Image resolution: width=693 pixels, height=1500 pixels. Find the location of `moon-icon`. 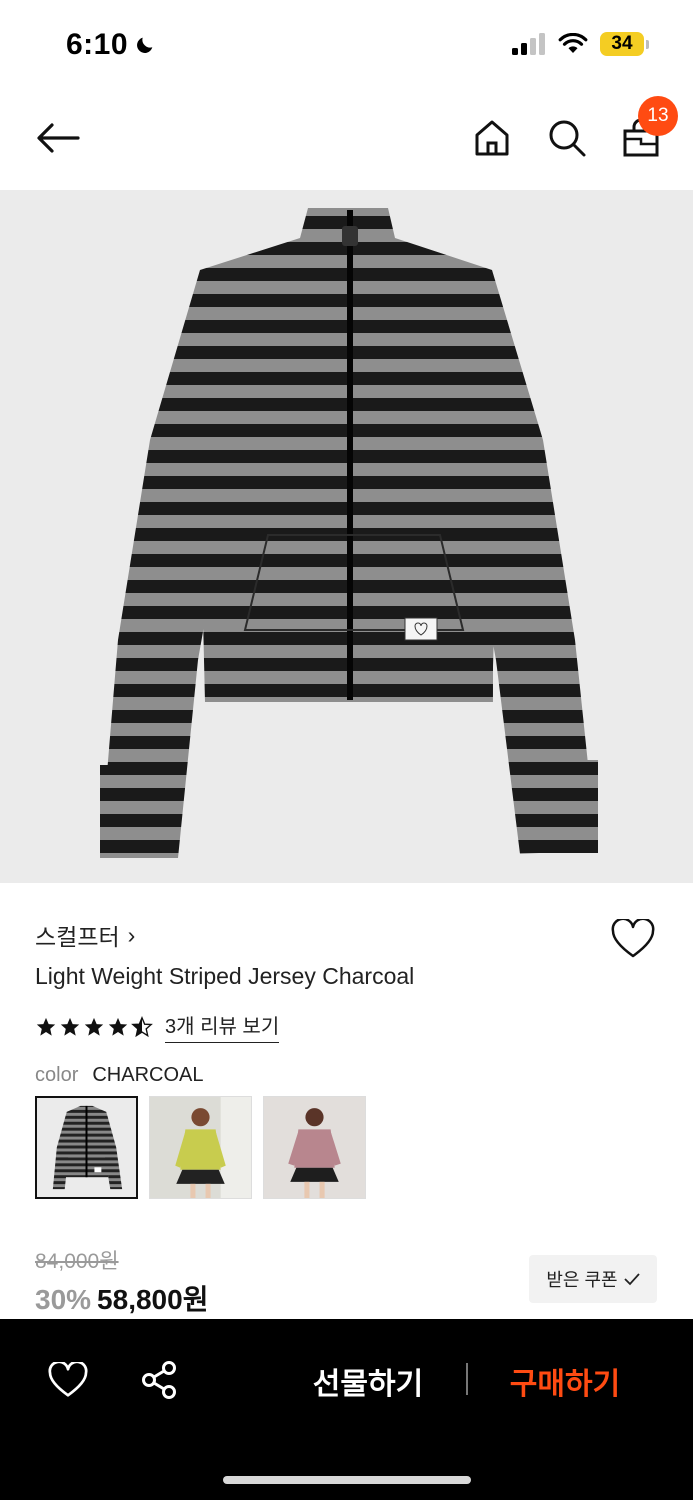

moon-icon is located at coordinates (145, 45).